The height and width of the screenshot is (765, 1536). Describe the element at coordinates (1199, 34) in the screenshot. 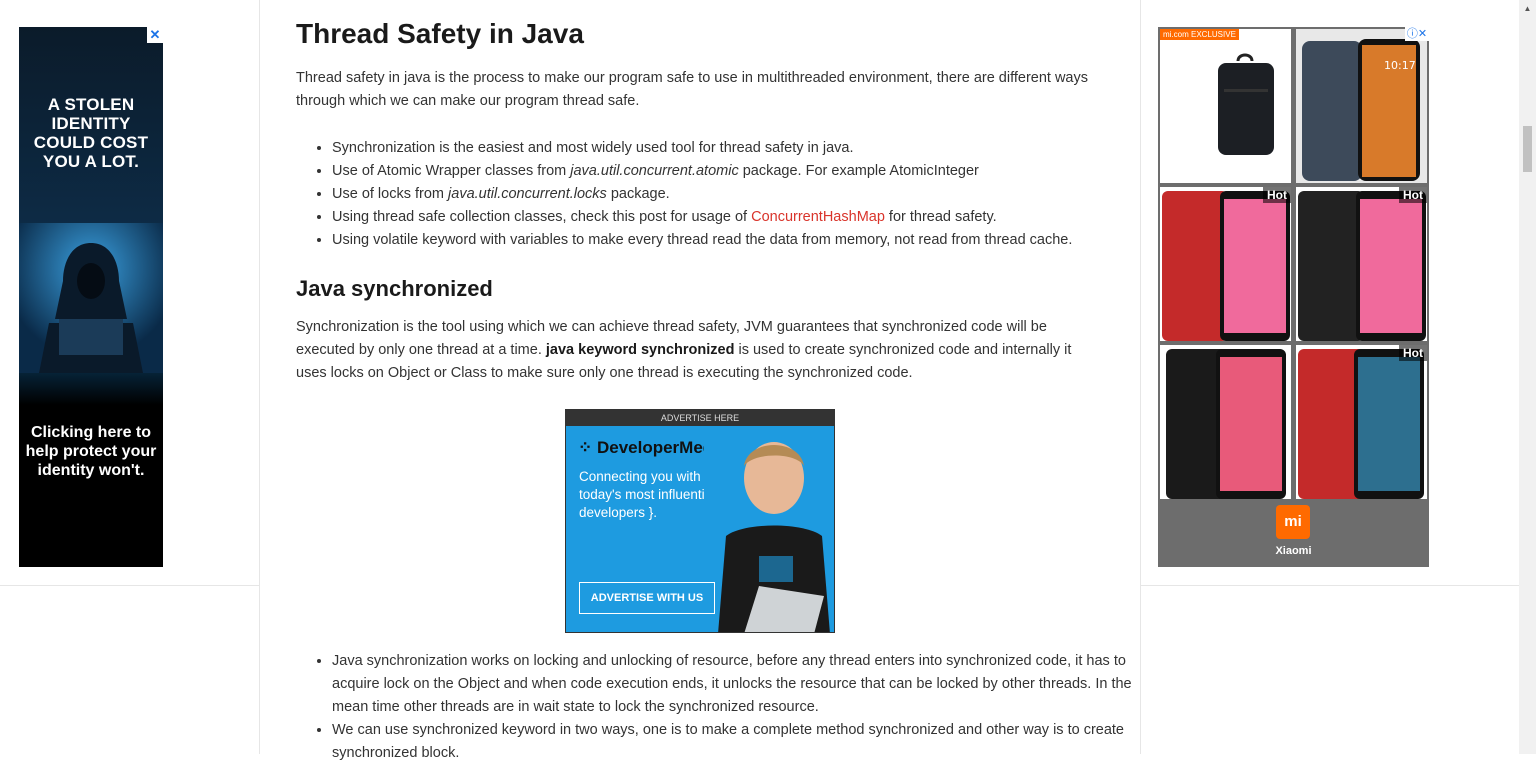

I see `exclusive-badge: mi.com EXCLUSIVE` at that location.